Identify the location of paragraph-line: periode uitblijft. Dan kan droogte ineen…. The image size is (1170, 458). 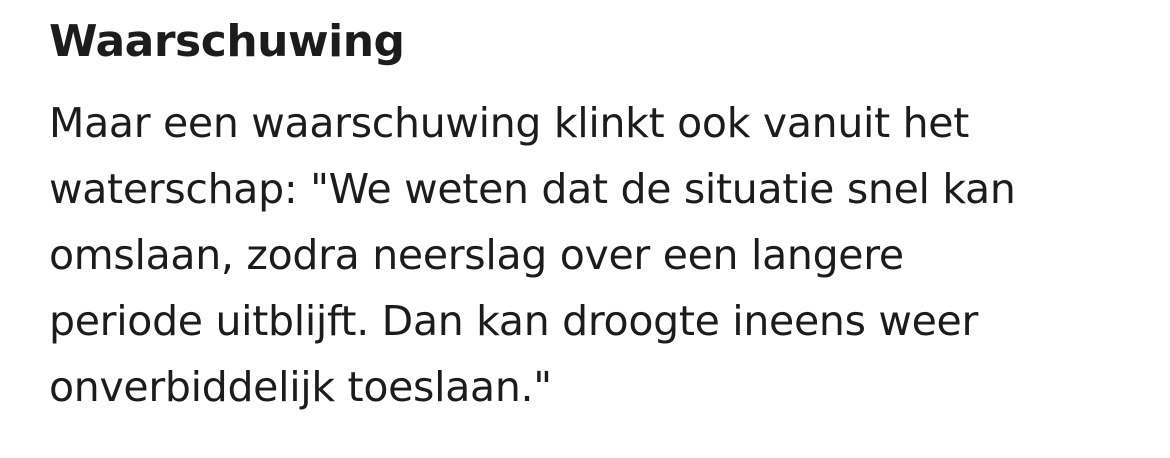
(514, 321).